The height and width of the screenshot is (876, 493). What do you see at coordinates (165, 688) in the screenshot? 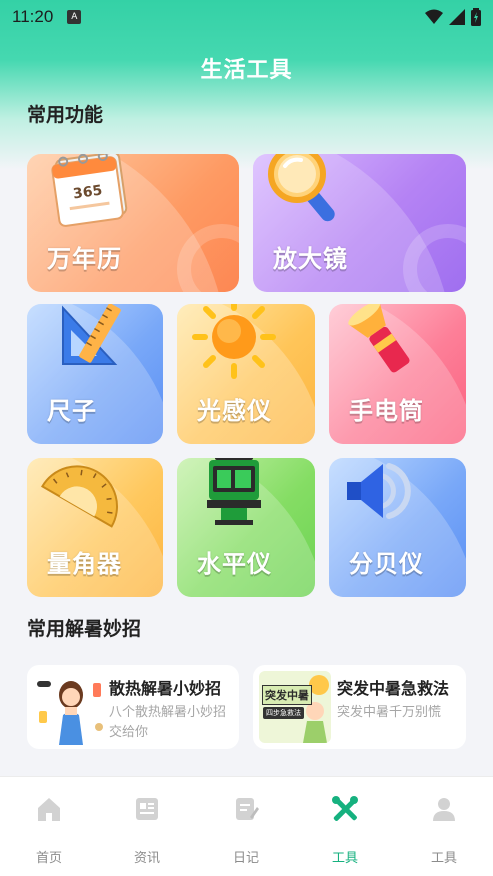
I see `tip-title: 散热解暑小妙招` at bounding box center [165, 688].